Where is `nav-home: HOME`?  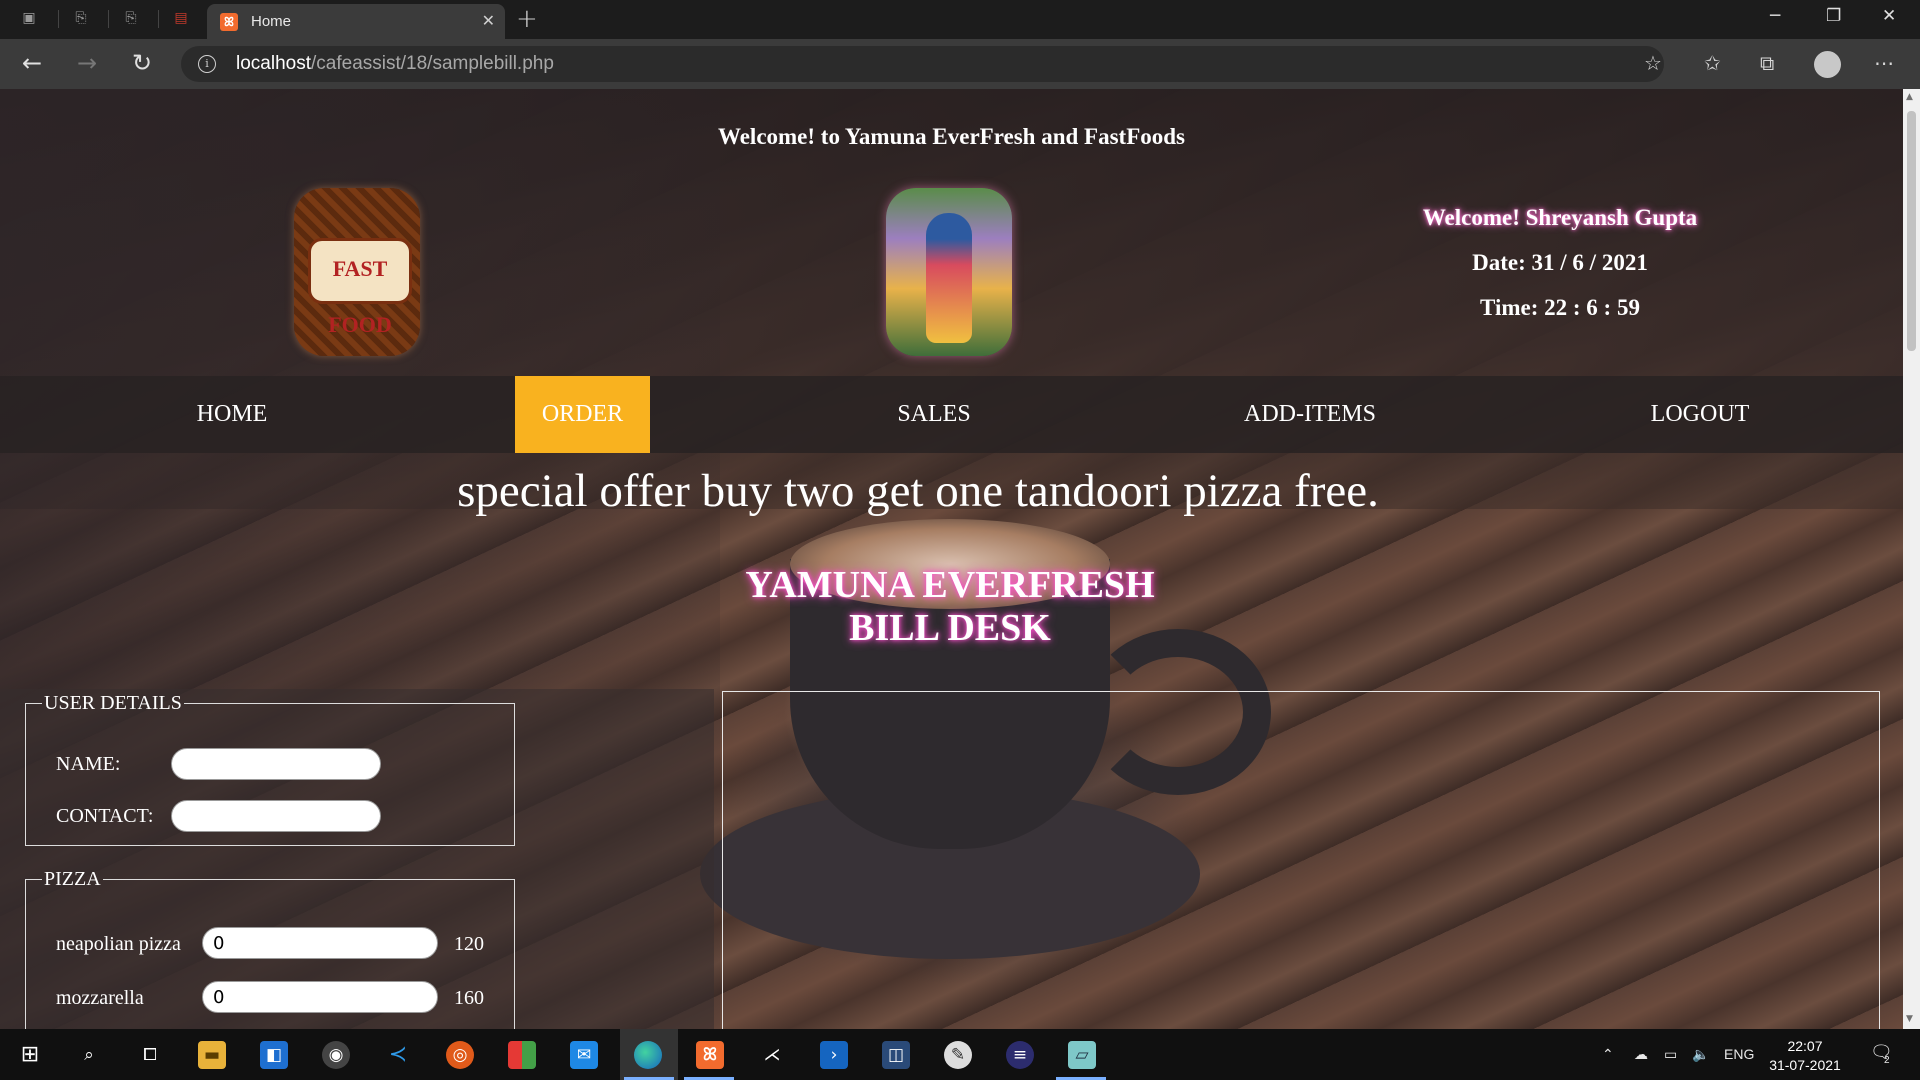
nav-home: HOME is located at coordinates (232, 414).